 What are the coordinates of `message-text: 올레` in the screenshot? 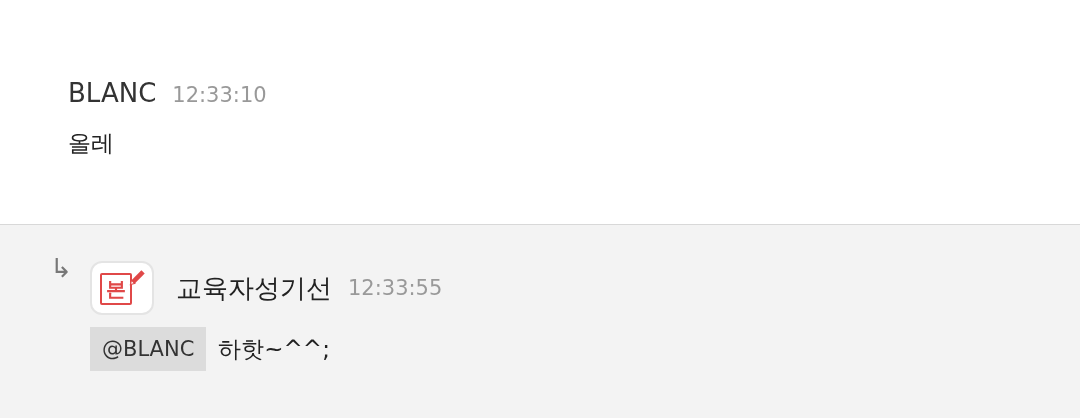 It's located at (91, 143).